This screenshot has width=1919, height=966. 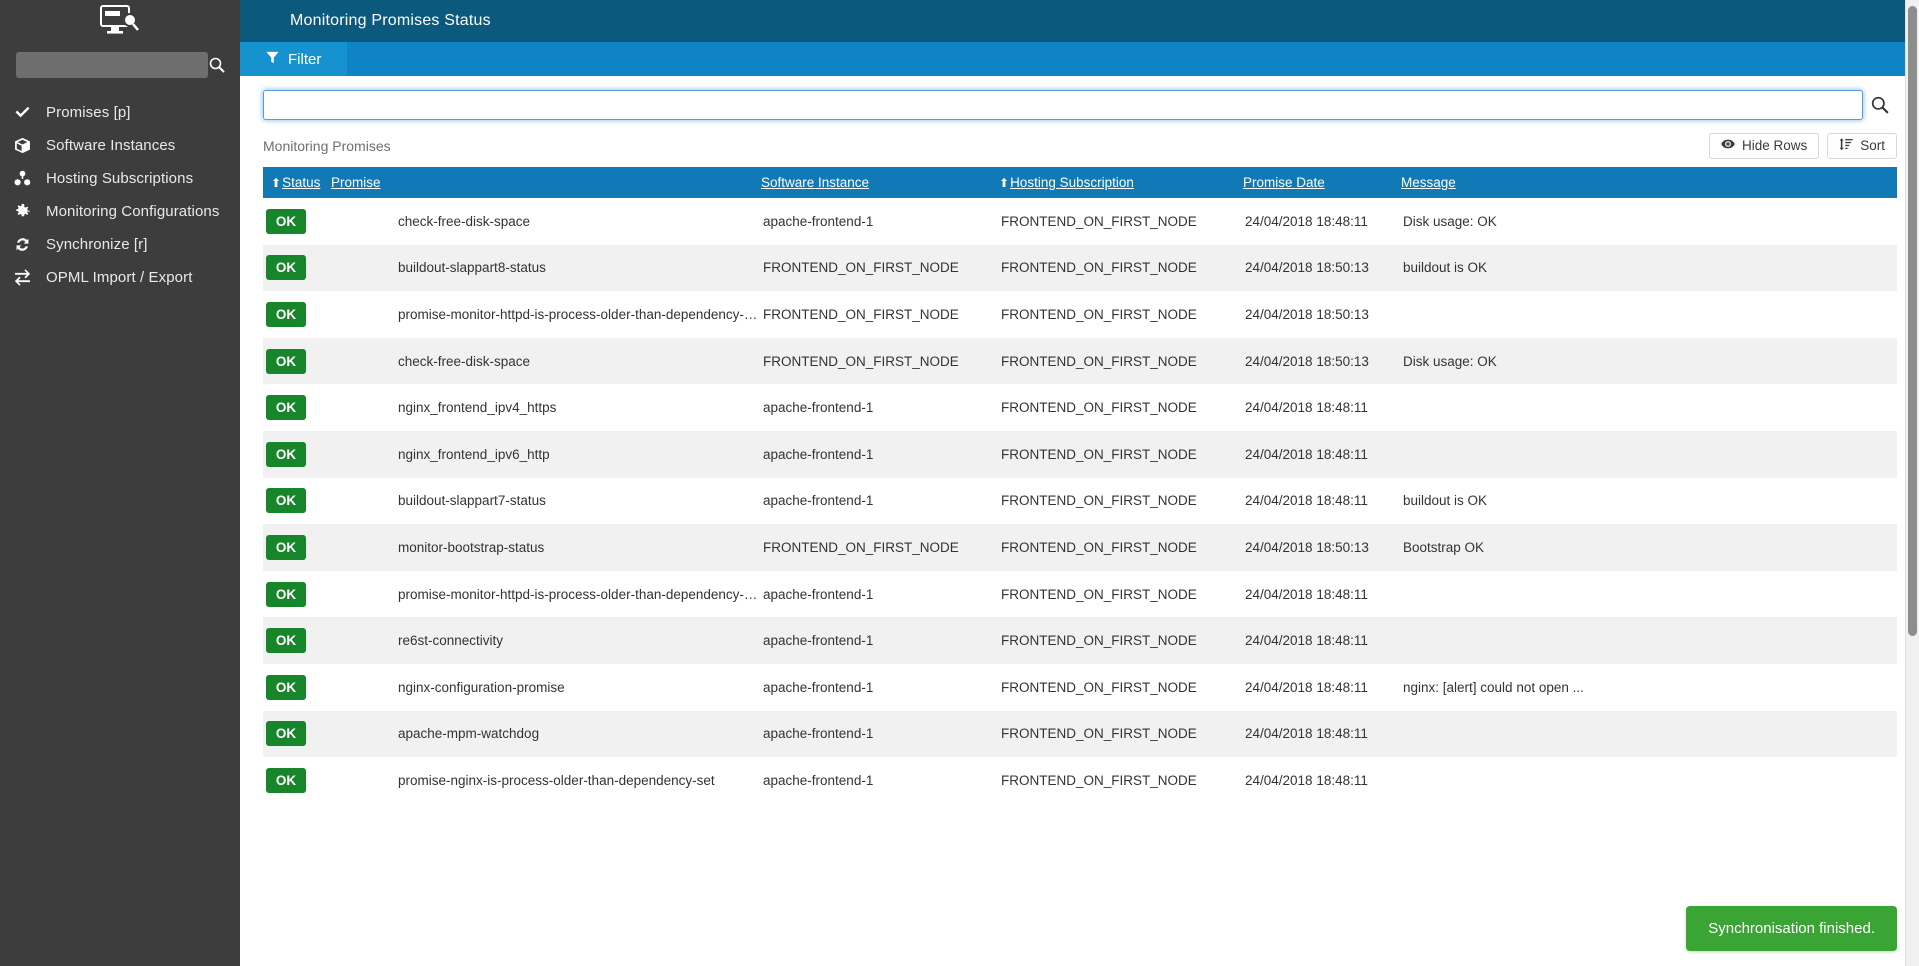 I want to click on search-icon, so click(x=217, y=65).